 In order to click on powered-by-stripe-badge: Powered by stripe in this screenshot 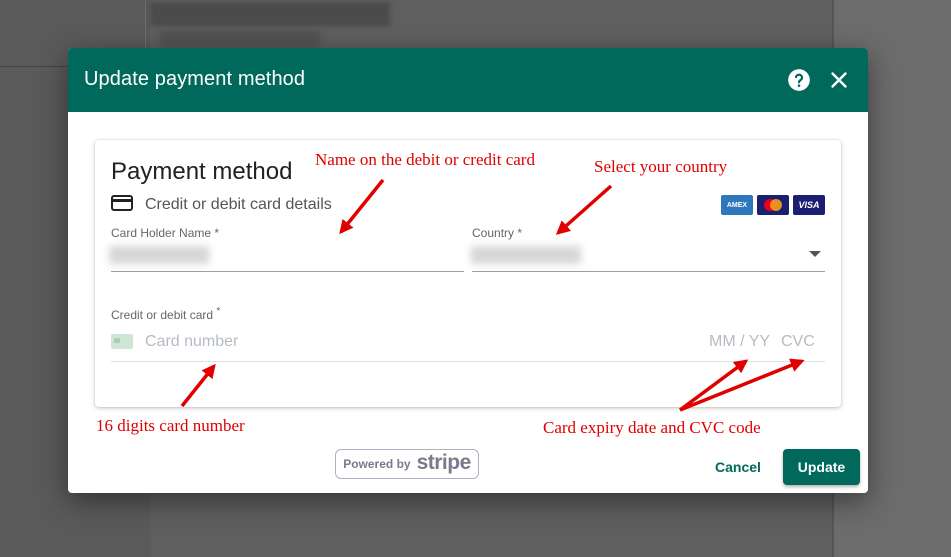, I will do `click(407, 464)`.